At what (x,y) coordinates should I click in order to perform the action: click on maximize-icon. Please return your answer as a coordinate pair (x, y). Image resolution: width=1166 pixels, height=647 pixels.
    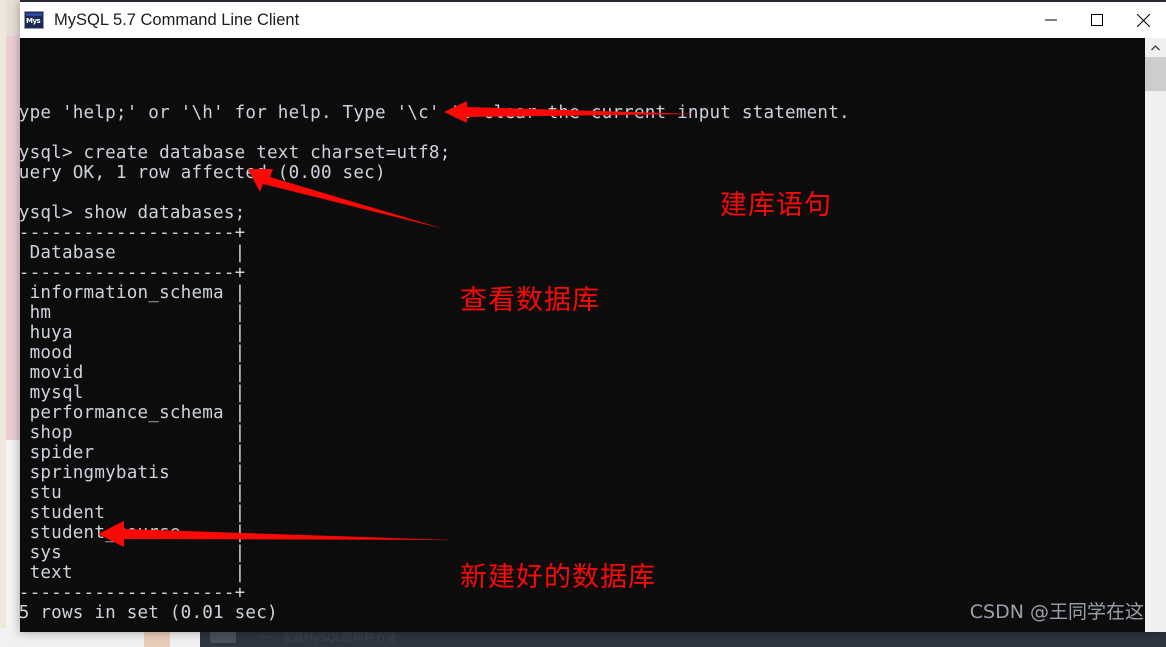
    Looking at the image, I should click on (1097, 20).